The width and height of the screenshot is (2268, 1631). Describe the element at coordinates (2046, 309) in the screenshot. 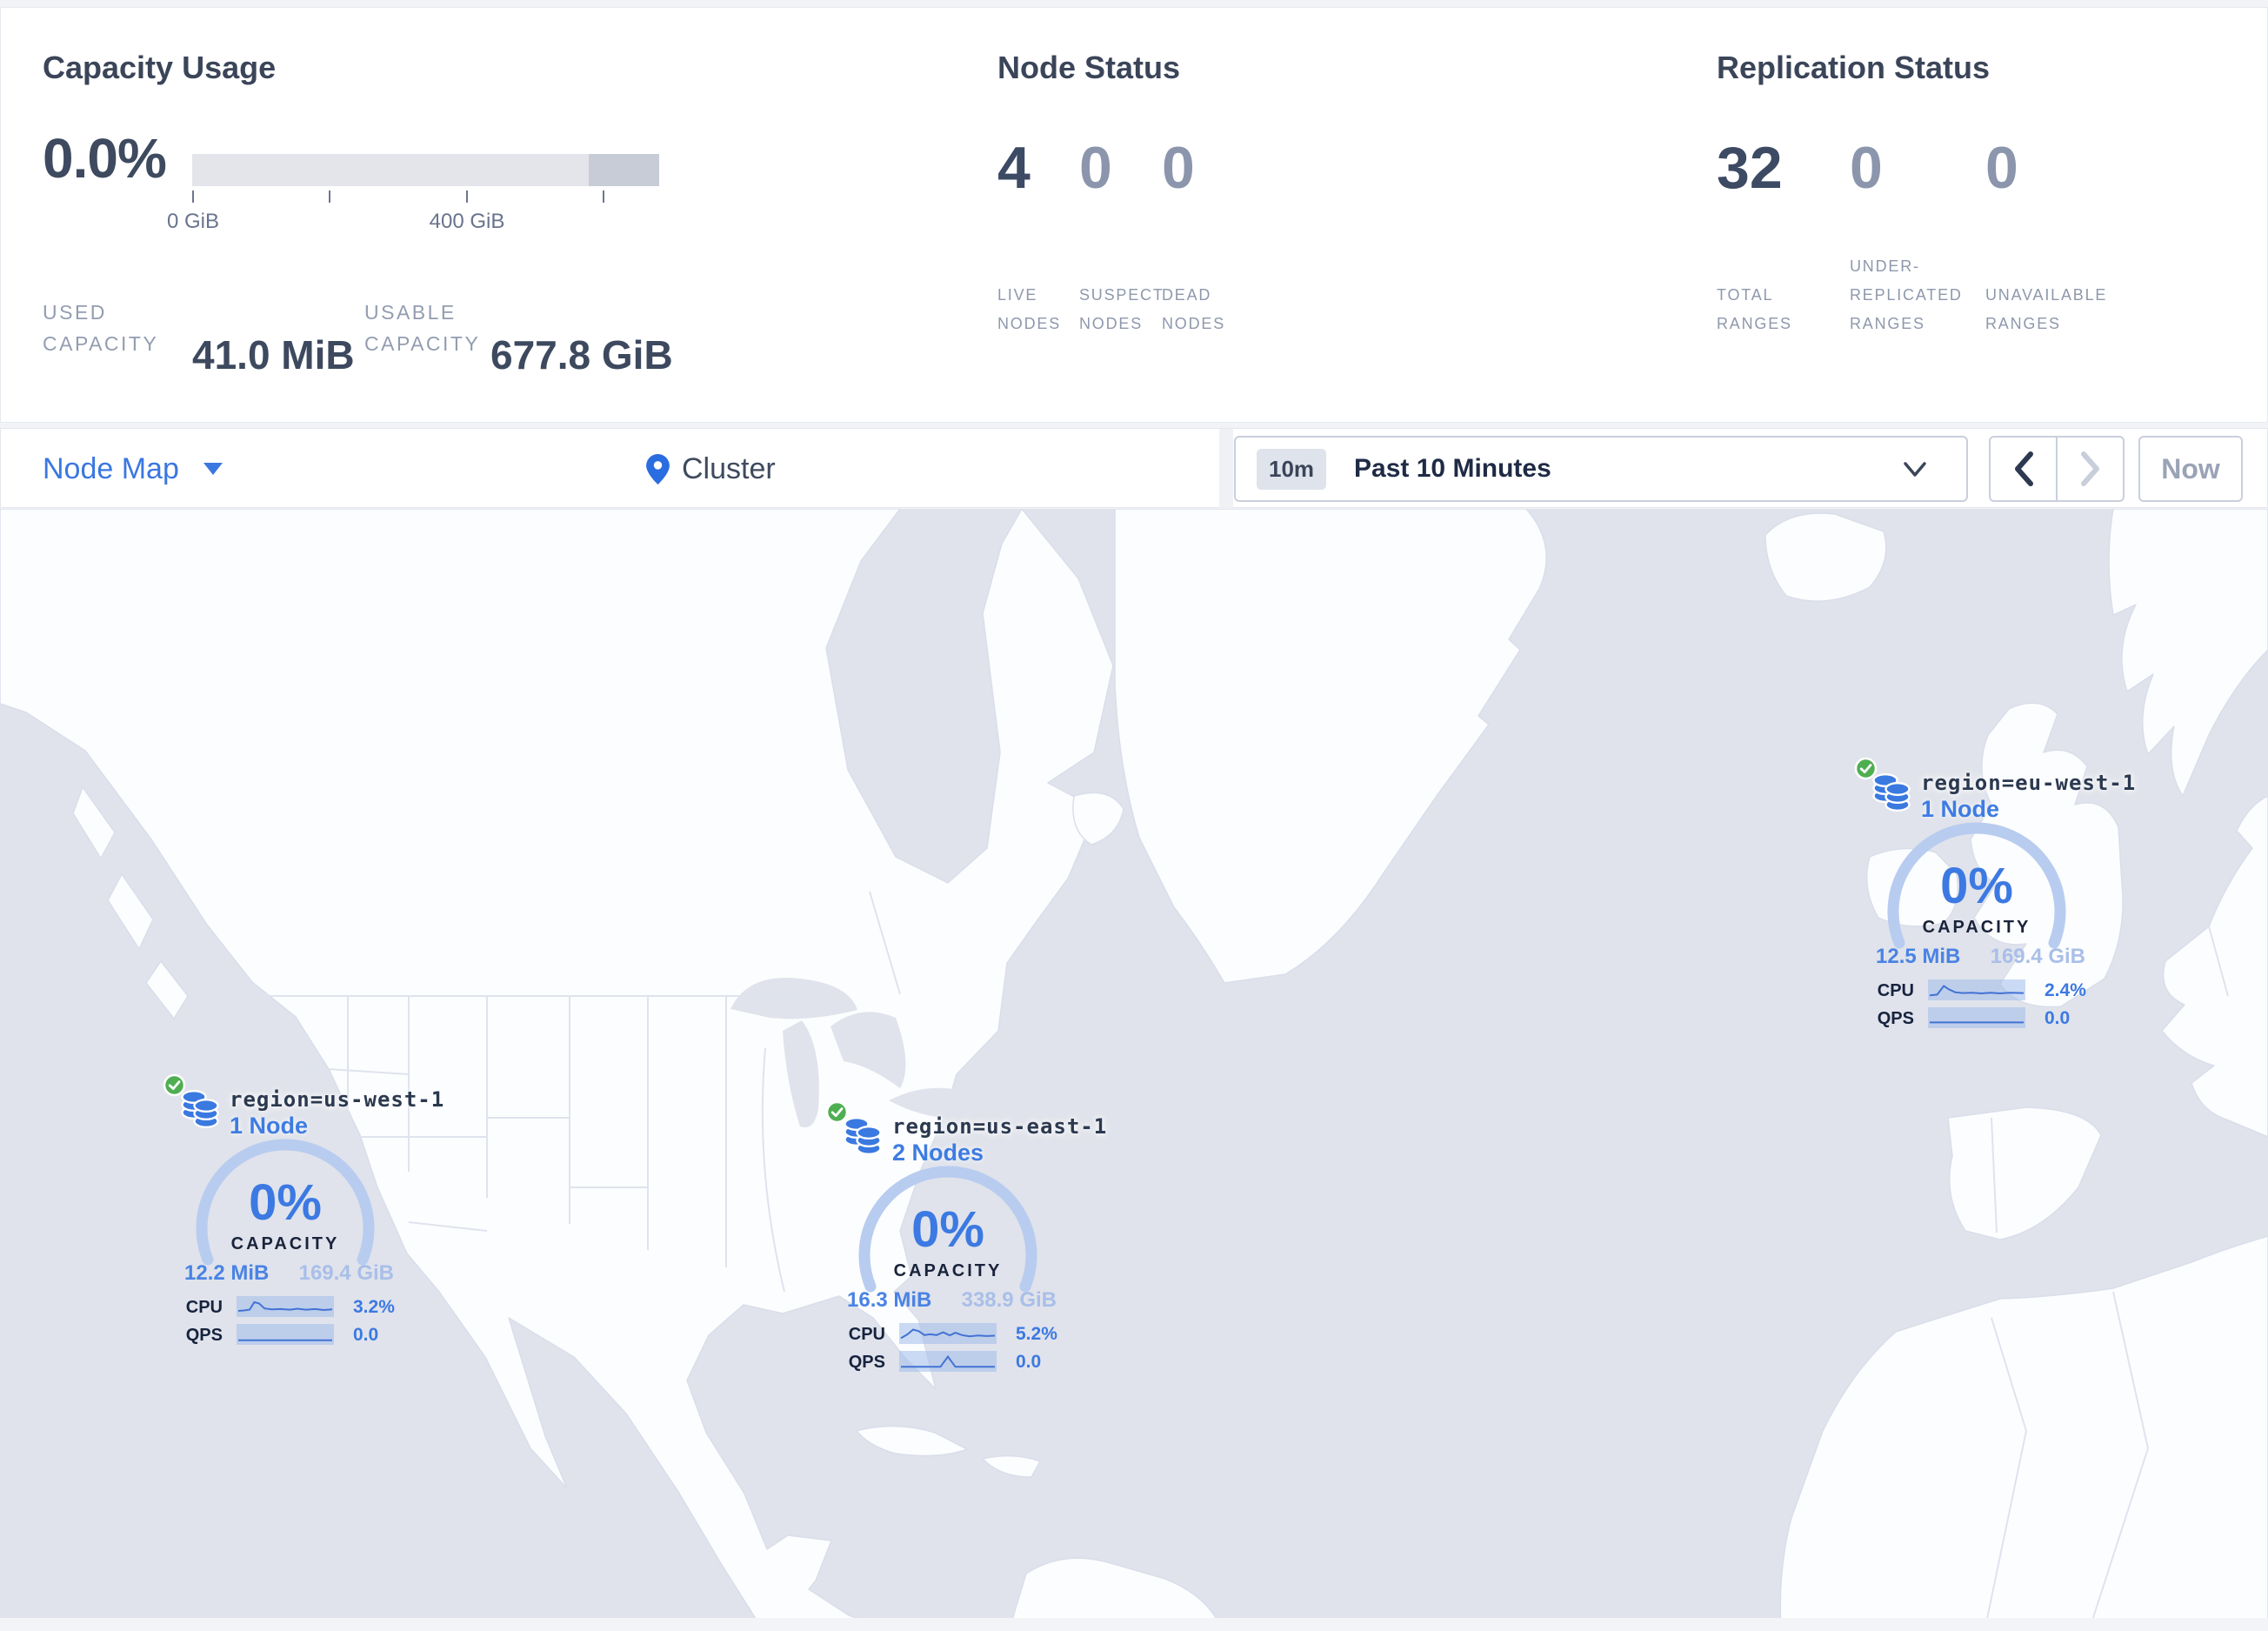

I see `unavailable-ranges-label: UNAVAILABLE RANGES` at that location.